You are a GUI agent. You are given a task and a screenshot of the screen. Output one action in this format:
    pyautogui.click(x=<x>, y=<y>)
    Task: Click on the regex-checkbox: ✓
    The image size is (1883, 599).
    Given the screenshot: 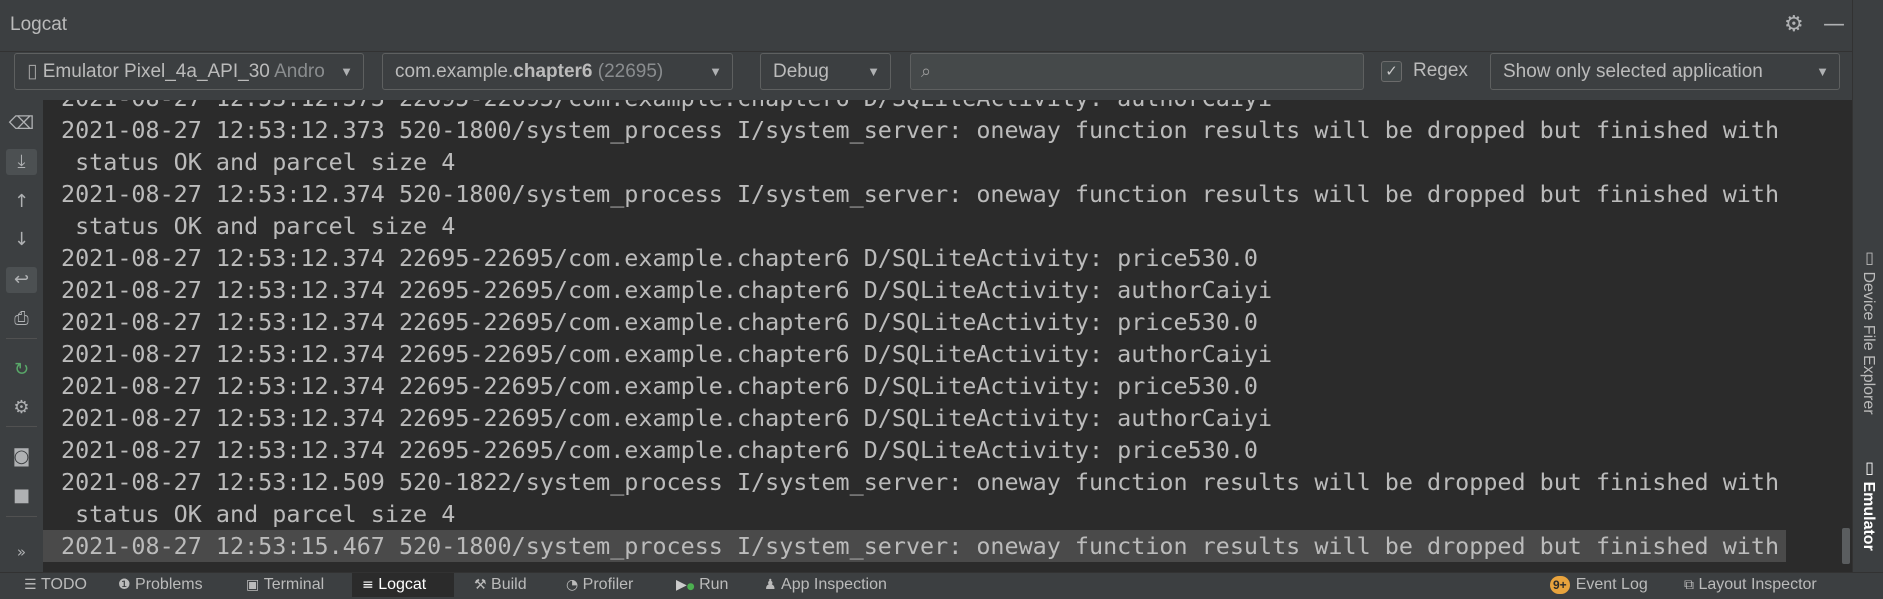 What is the action you would take?
    pyautogui.click(x=1391, y=71)
    